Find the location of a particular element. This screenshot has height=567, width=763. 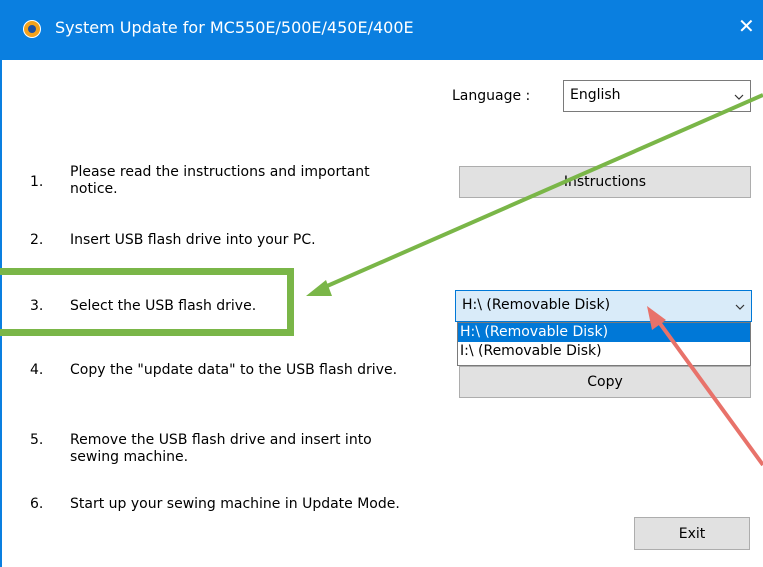

red-arrow is located at coordinates (705, 386).